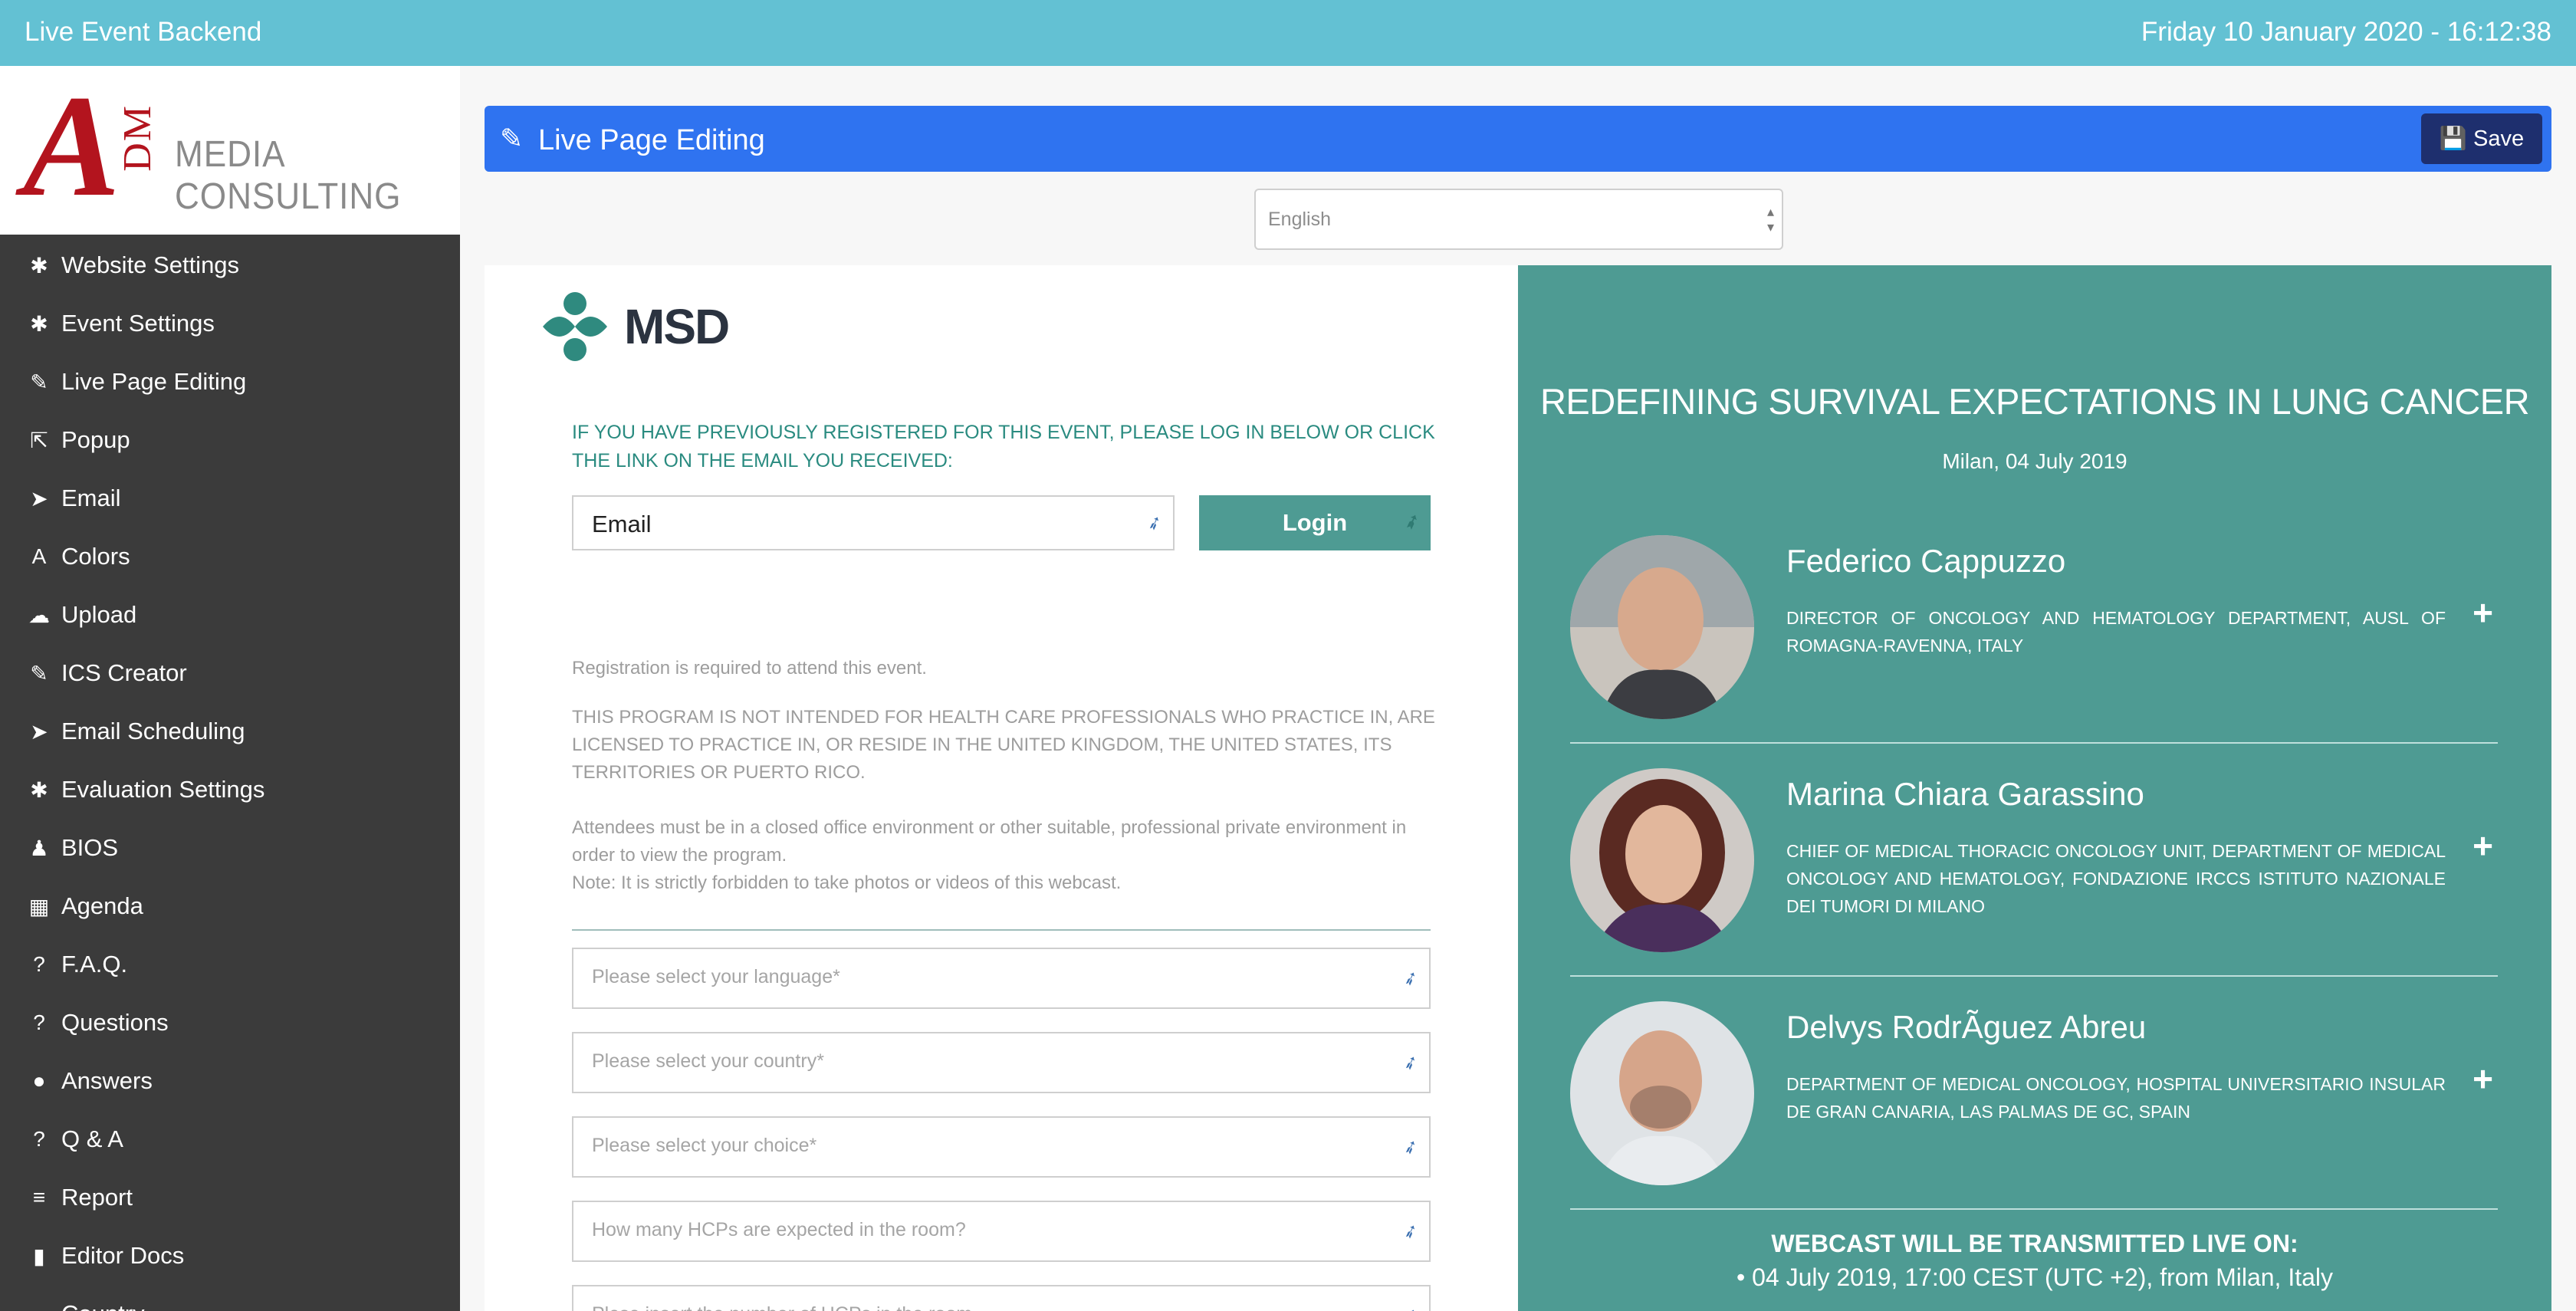  Describe the element at coordinates (39, 615) in the screenshot. I see `cloud-upload-icon: ☁` at that location.